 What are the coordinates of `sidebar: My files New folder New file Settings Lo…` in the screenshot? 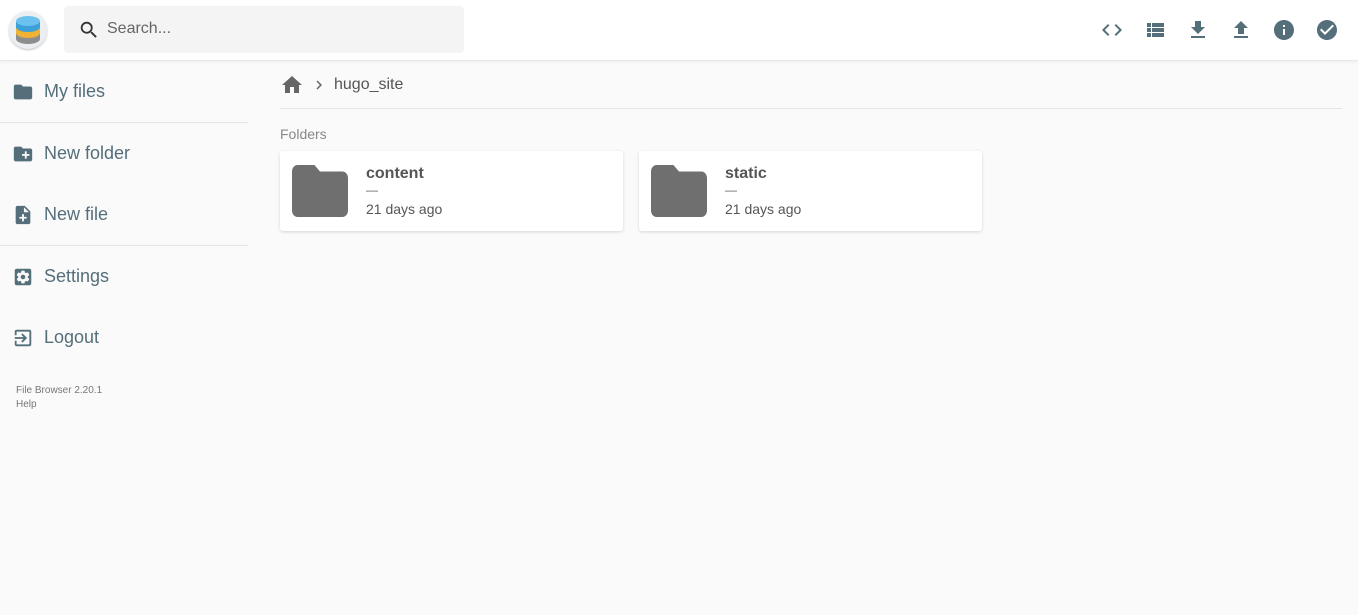 It's located at (124, 236).